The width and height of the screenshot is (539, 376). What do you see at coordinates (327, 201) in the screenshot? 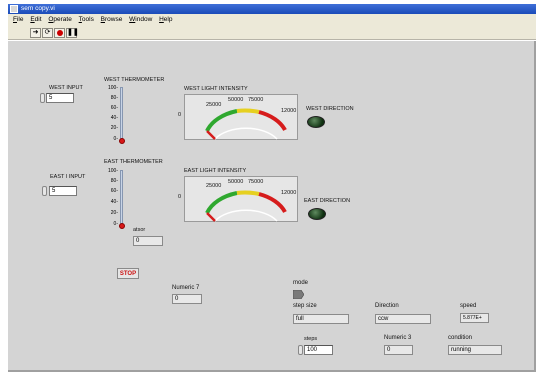
I see `east-direction-label: EAST DIRECTION` at bounding box center [327, 201].